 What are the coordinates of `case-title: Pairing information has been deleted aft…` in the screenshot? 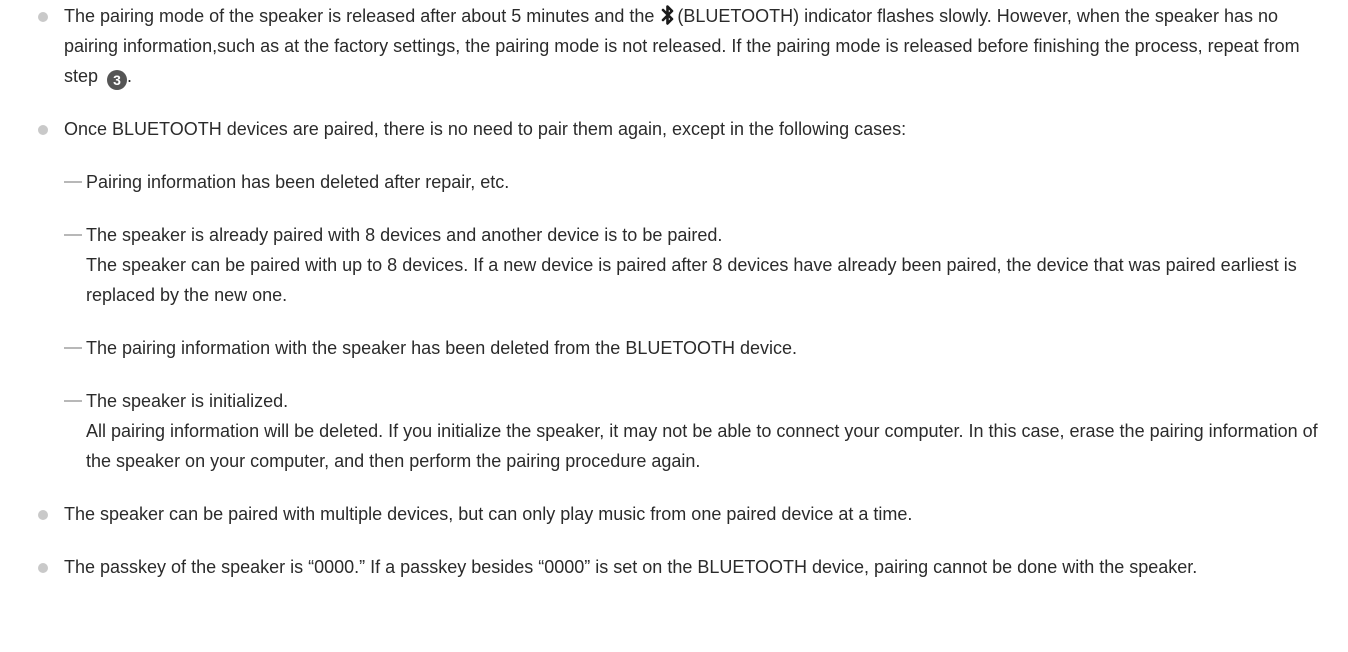 It's located at (298, 182).